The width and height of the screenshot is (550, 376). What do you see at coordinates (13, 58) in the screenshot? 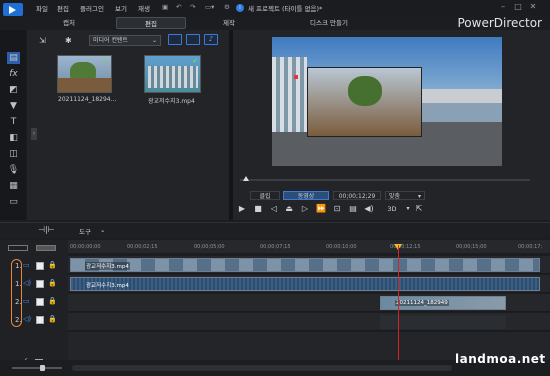
I see `media-room-icon: ▤` at bounding box center [13, 58].